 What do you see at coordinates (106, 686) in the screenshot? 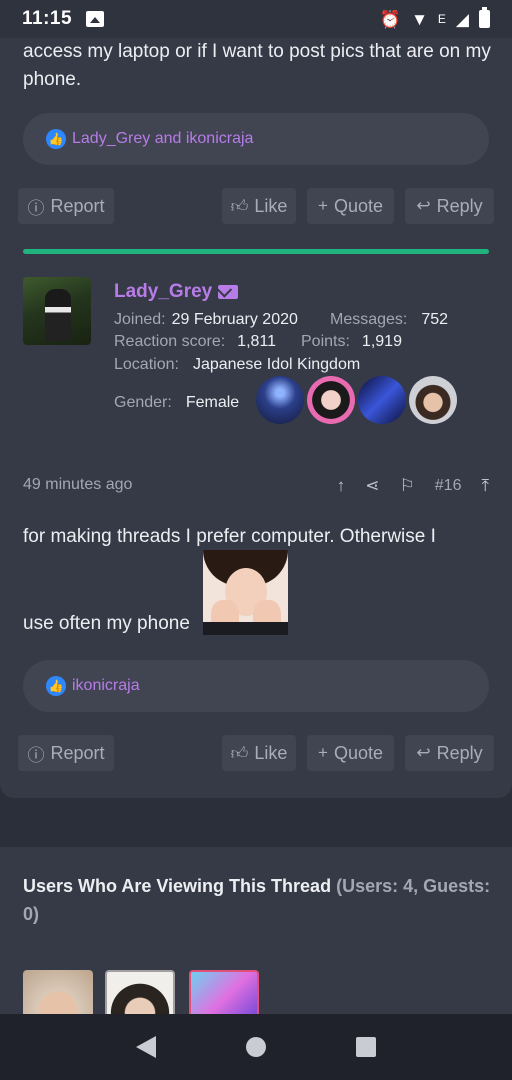
I see `reaction-users: ikonicraja` at bounding box center [106, 686].